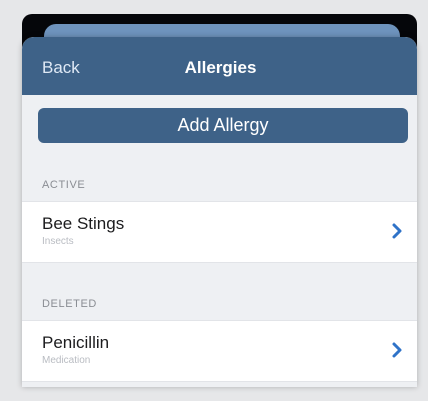 This screenshot has width=428, height=401. Describe the element at coordinates (83, 223) in the screenshot. I see `allergy-name: Bee Stings` at that location.